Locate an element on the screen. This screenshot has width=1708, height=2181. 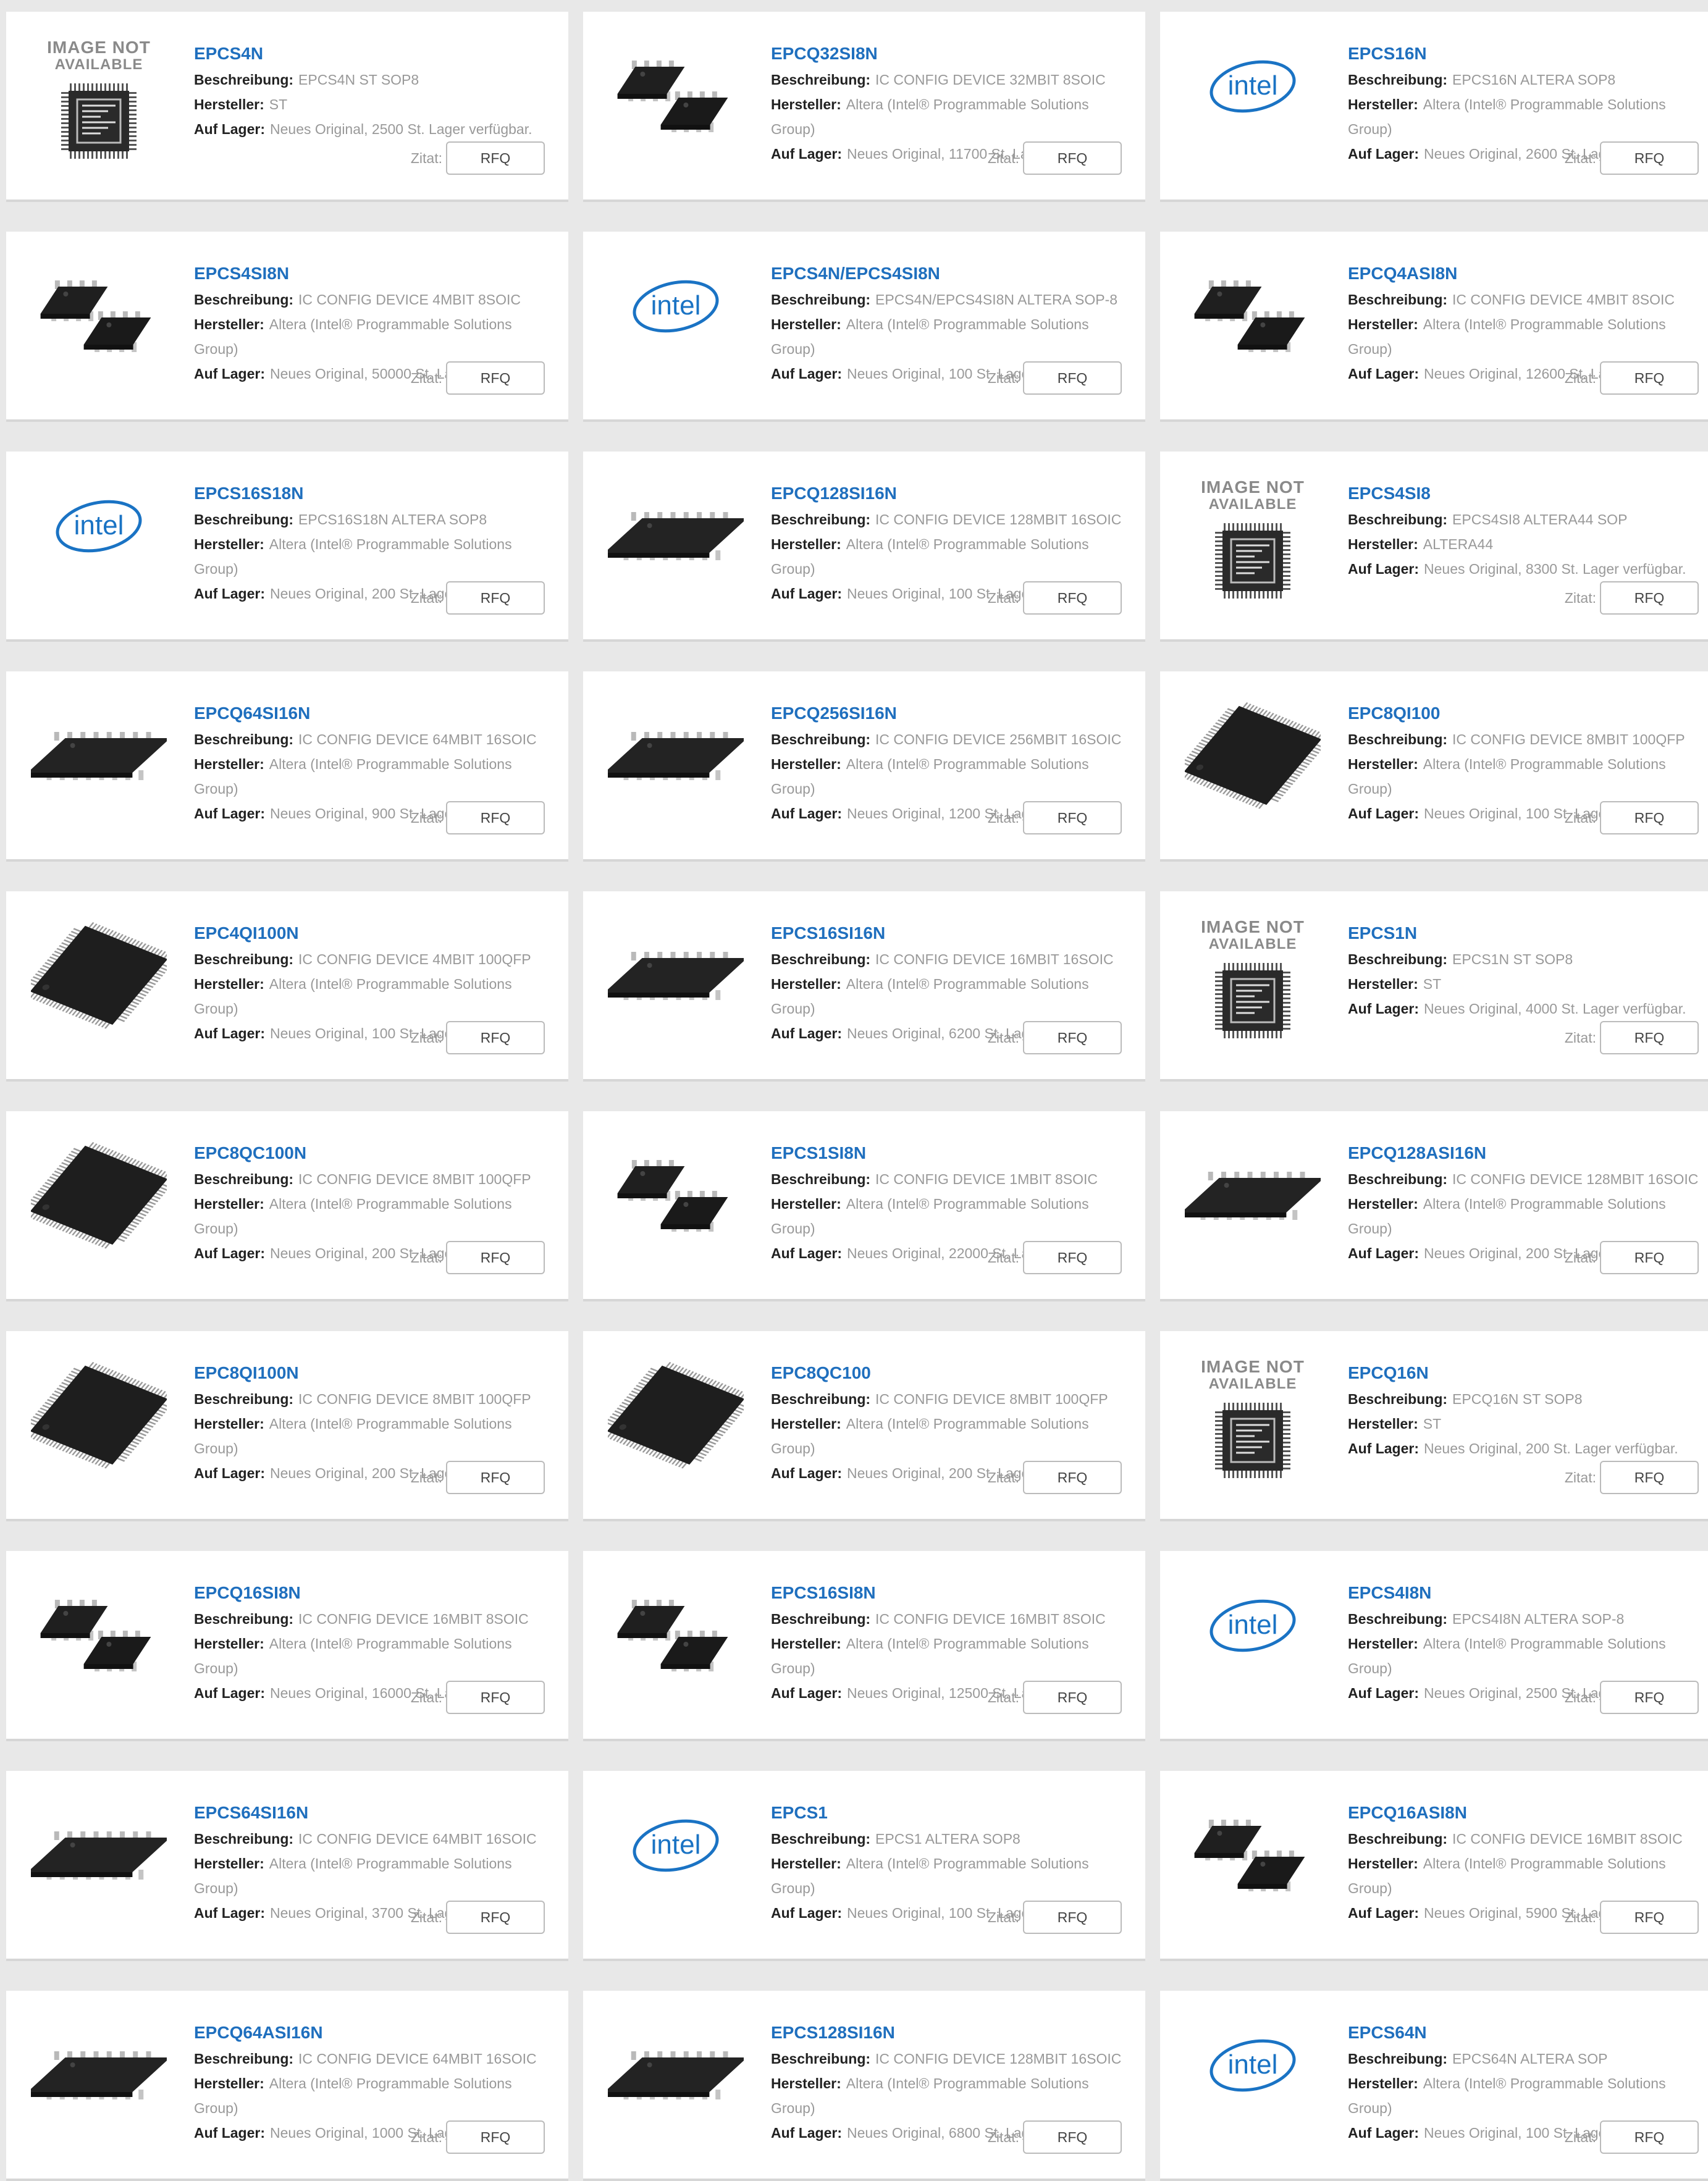
product-name-link: EPCQ16N is located at coordinates (1528, 1373).